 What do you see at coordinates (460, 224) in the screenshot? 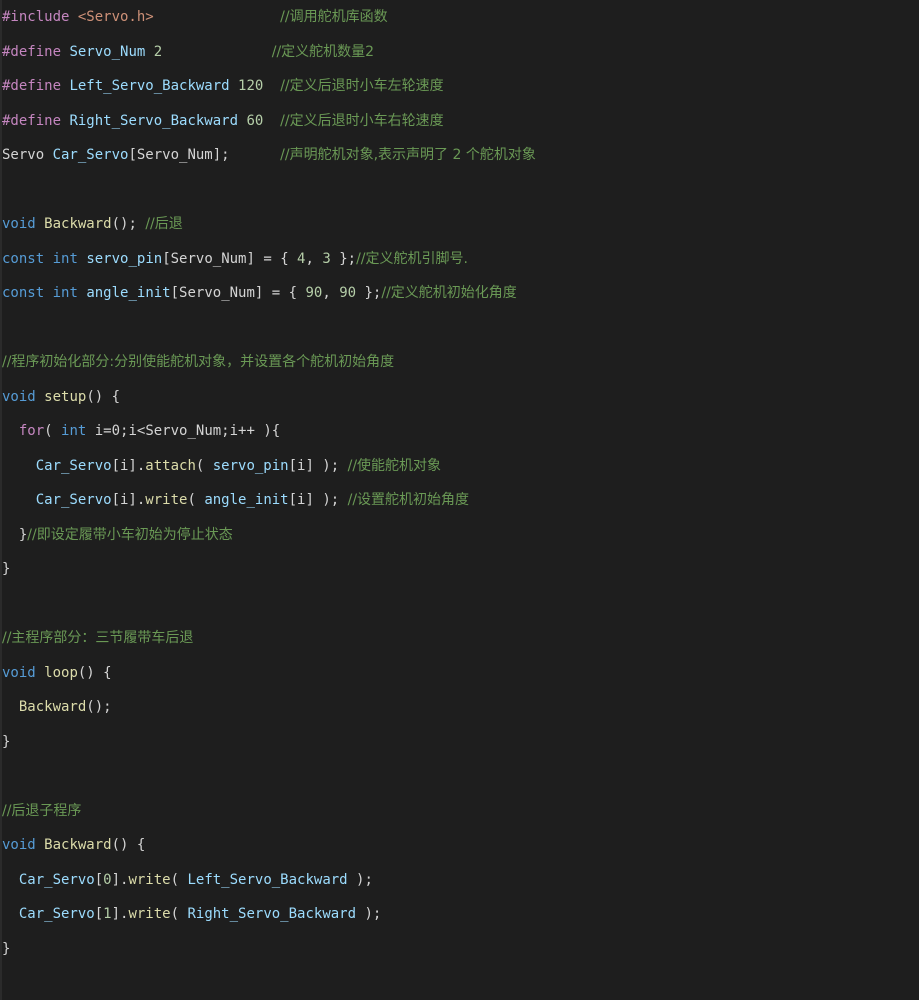
I see `code-line: void Backward(); //后退` at bounding box center [460, 224].